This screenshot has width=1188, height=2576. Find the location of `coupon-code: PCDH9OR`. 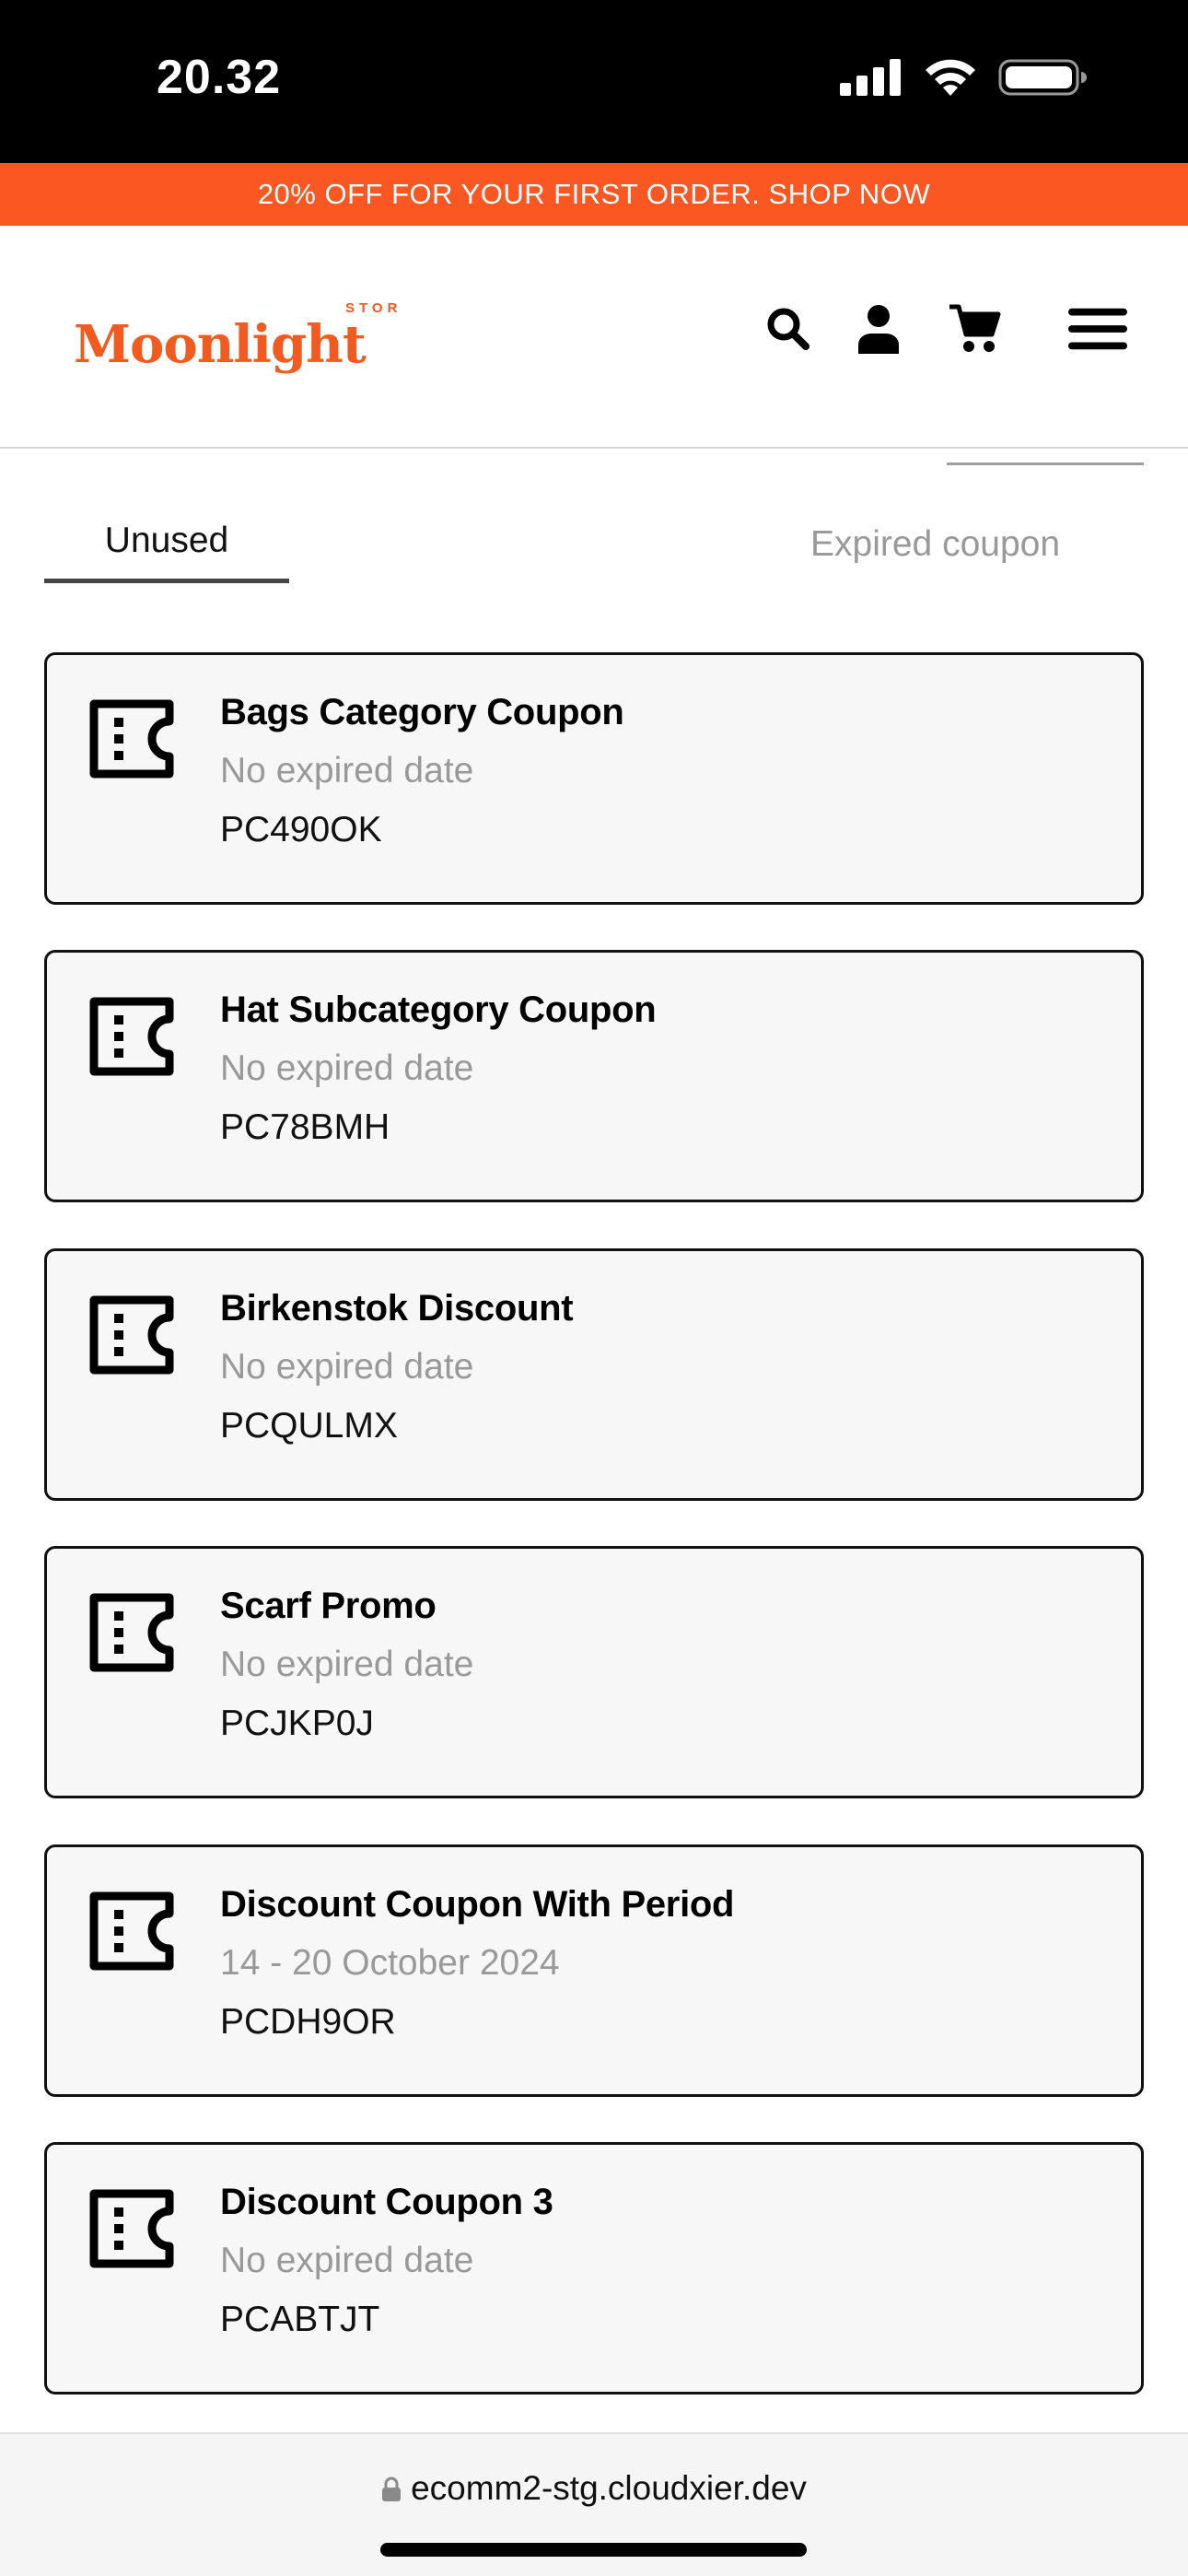

coupon-code: PCDH9OR is located at coordinates (308, 2022).